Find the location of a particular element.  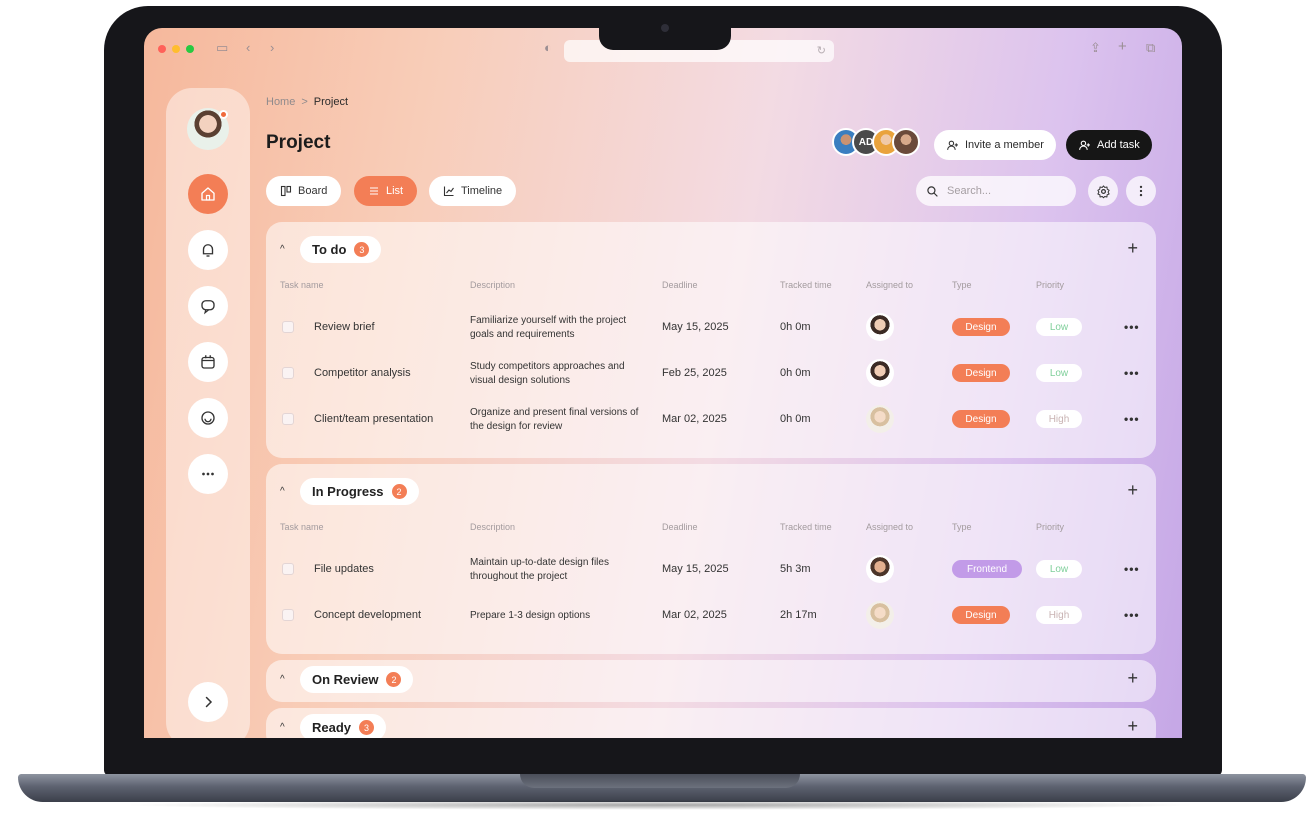

sidebar-team-button is located at coordinates (208, 418).